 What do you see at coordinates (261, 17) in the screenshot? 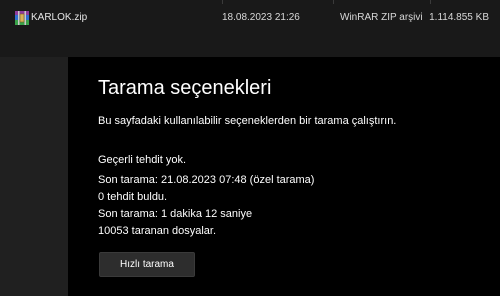
I see `file-modified-date: 18.08.2023 21:26` at bounding box center [261, 17].